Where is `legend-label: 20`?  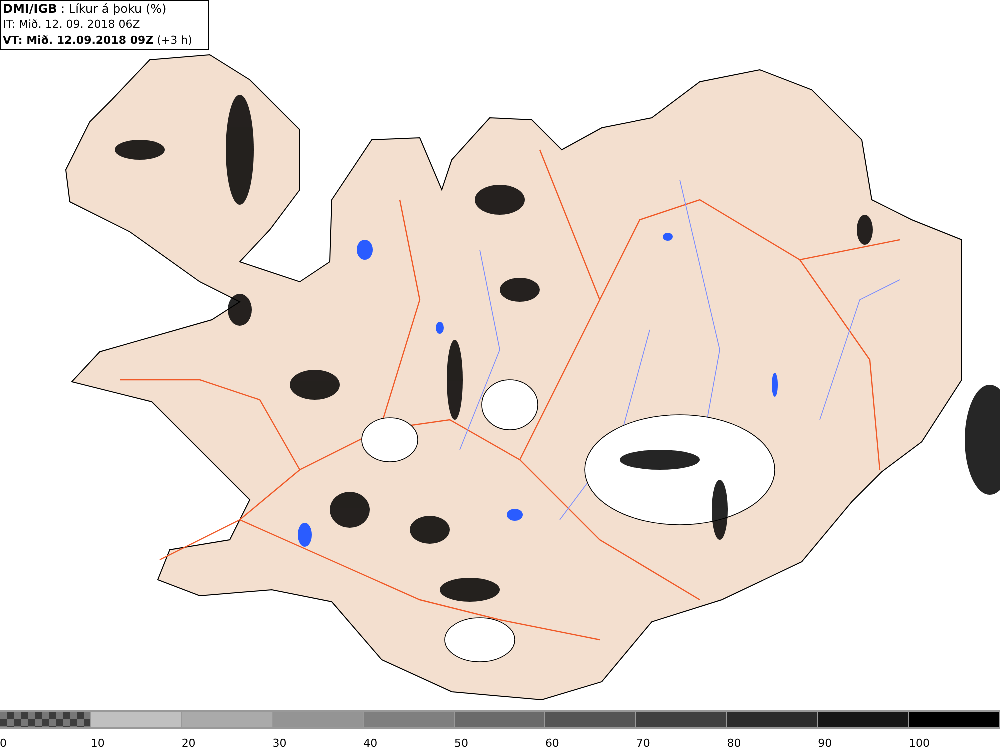
legend-label: 20 is located at coordinates (189, 743).